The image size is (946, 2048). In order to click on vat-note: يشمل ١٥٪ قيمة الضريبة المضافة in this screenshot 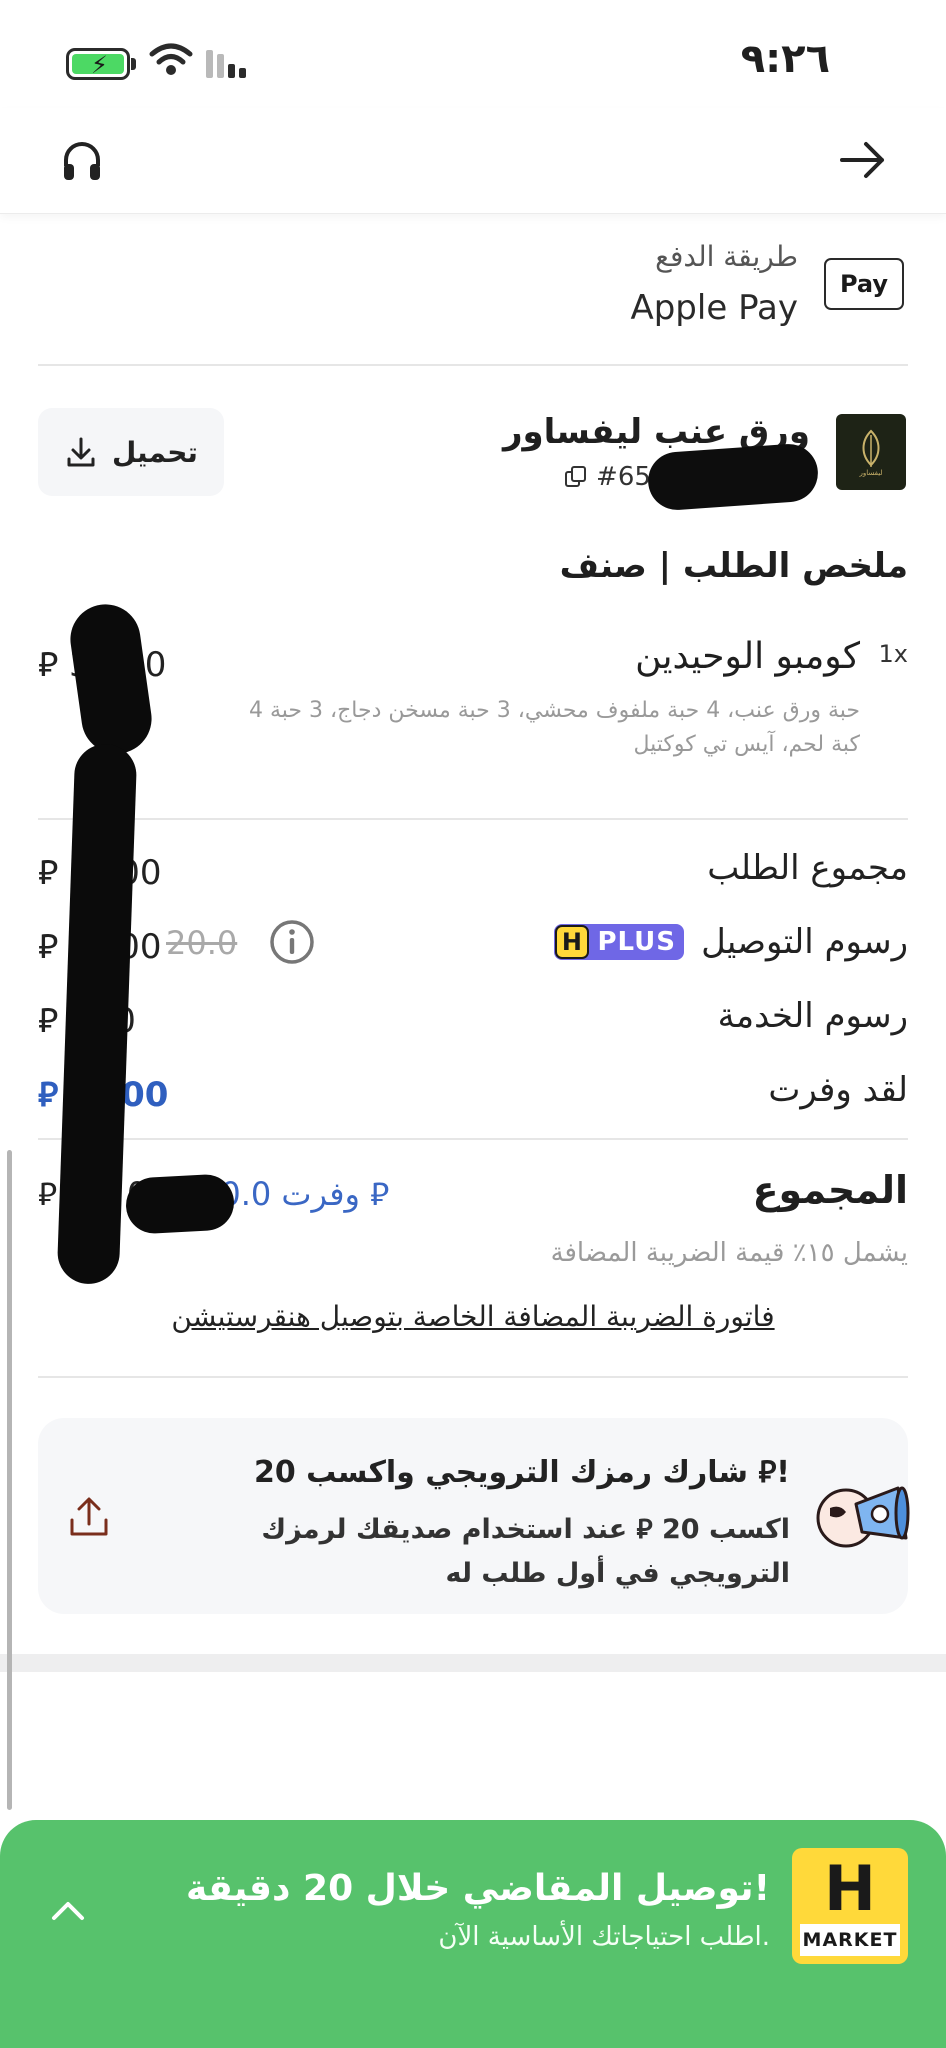, I will do `click(729, 1253)`.